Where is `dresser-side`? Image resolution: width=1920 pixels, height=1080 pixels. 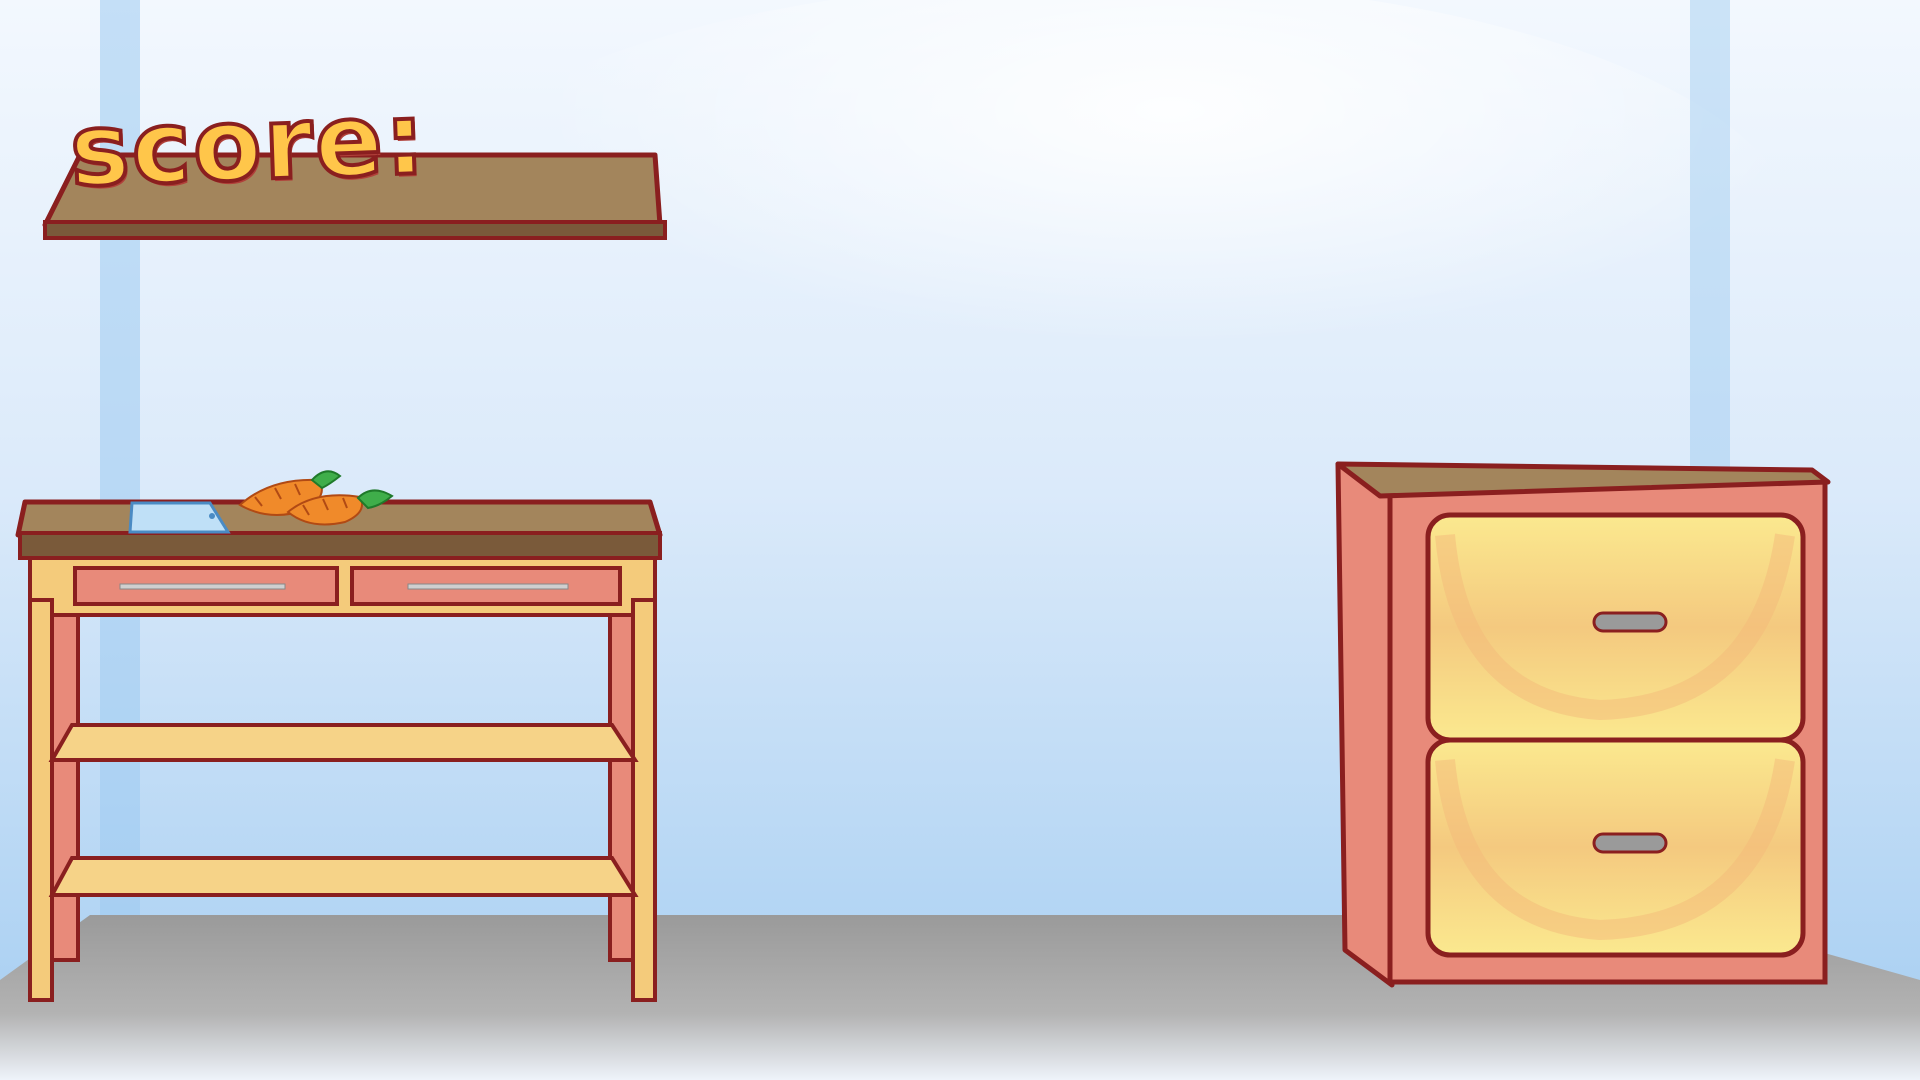 dresser-side is located at coordinates (1365, 724).